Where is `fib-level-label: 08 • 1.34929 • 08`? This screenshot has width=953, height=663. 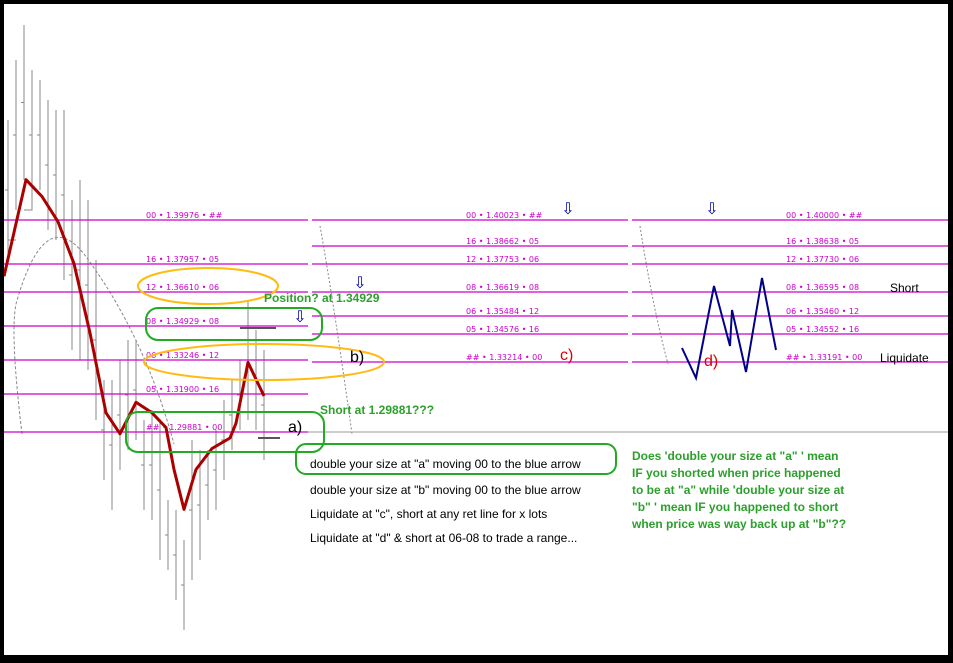 fib-level-label: 08 • 1.34929 • 08 is located at coordinates (182, 321).